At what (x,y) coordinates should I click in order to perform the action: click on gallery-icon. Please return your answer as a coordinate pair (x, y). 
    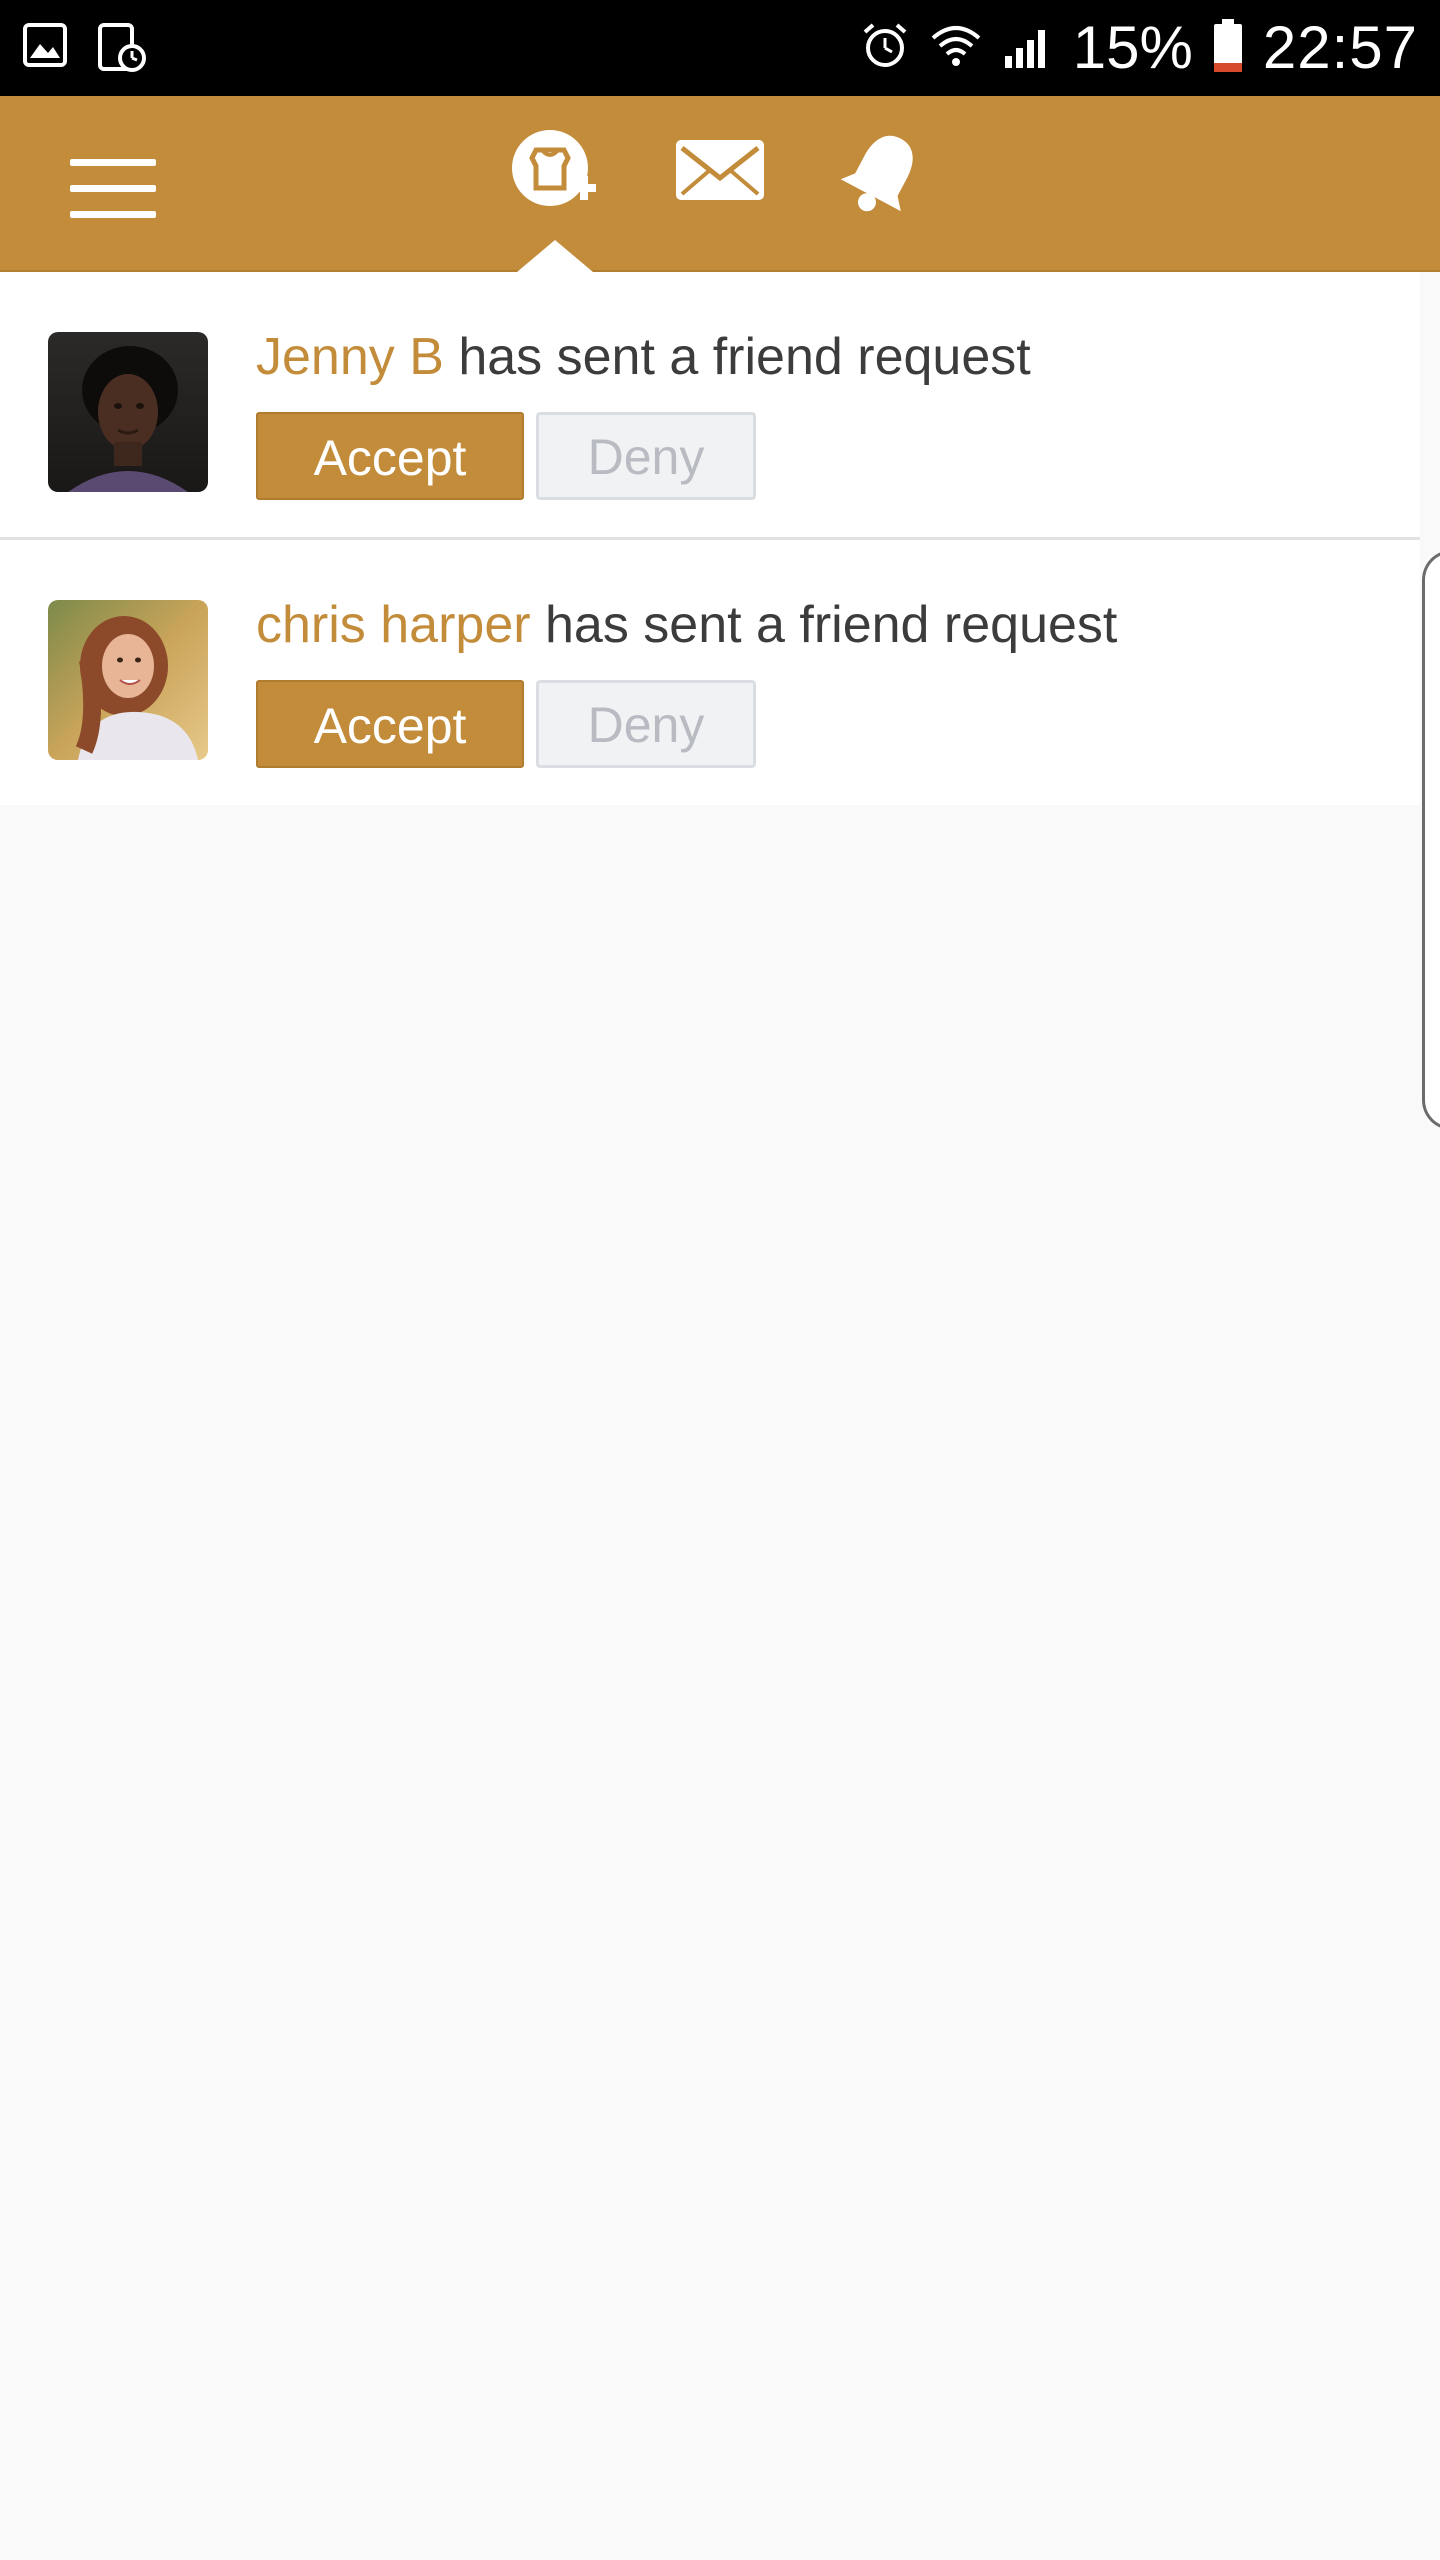
    Looking at the image, I should click on (45, 50).